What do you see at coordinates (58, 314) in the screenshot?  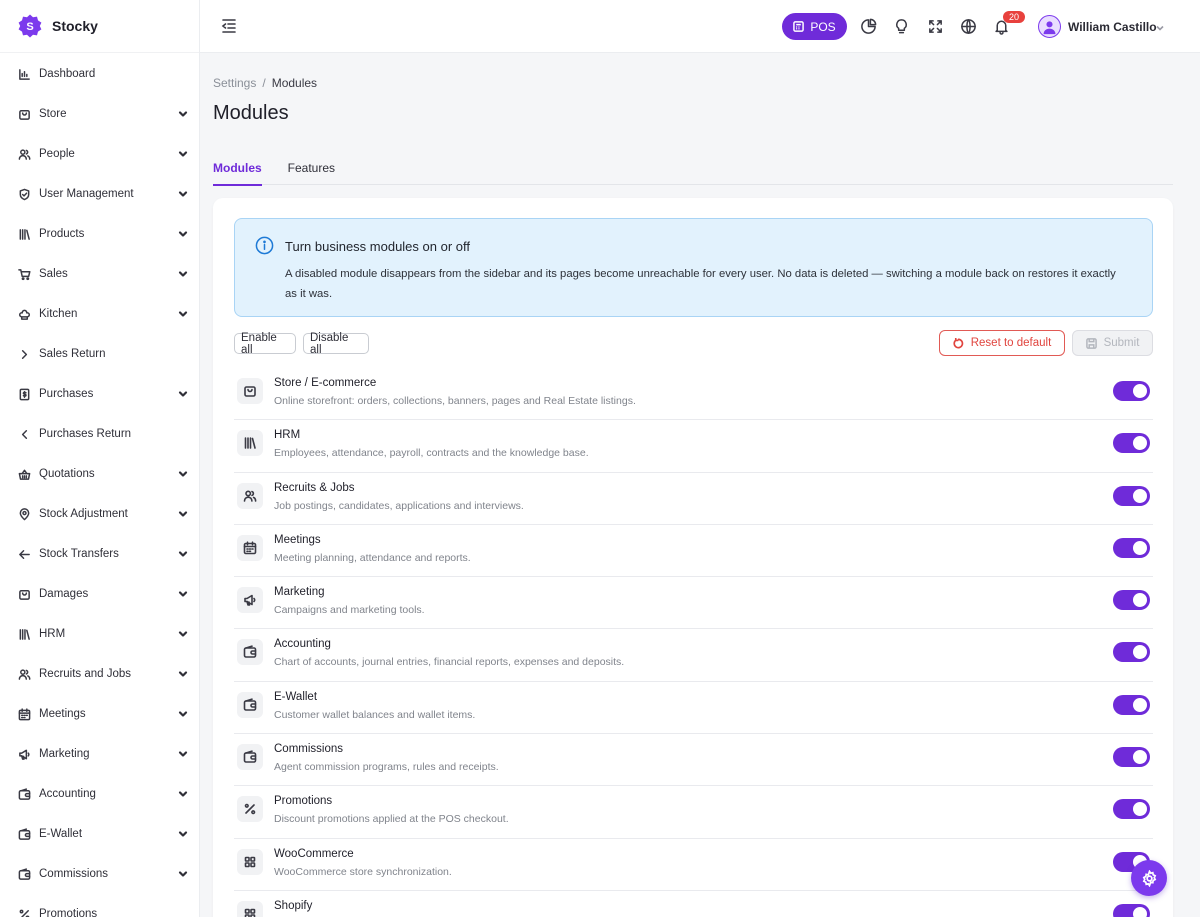 I see `sidebar-item-label: Kitchen` at bounding box center [58, 314].